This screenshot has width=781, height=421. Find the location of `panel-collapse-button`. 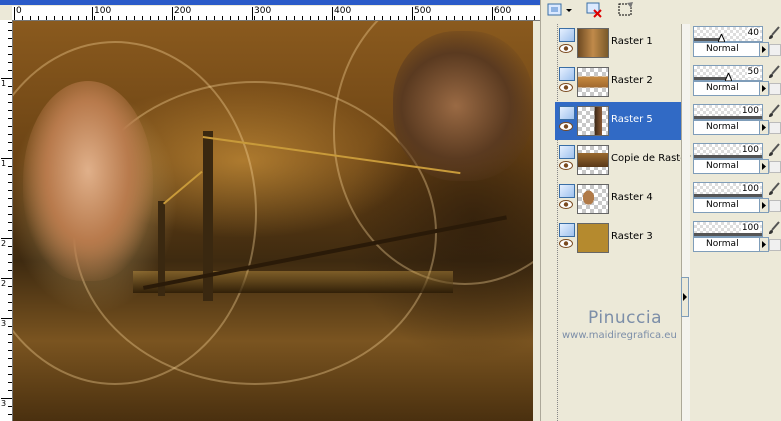

panel-collapse-button is located at coordinates (685, 297).